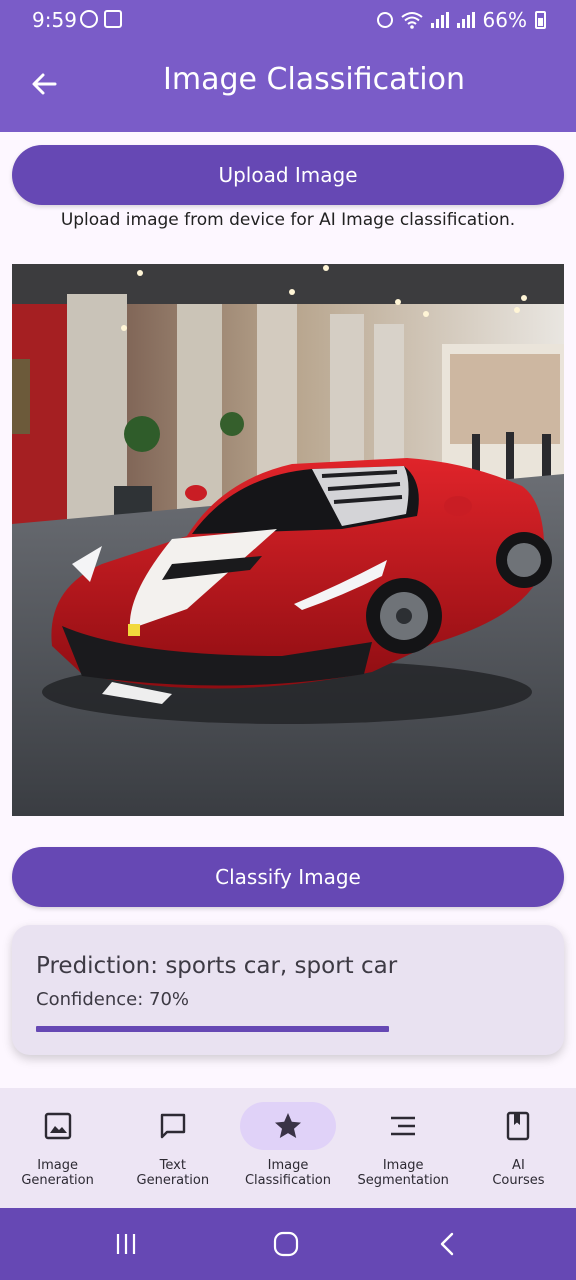 The height and width of the screenshot is (1280, 576). What do you see at coordinates (465, 20) in the screenshot?
I see `signal-2-icon` at bounding box center [465, 20].